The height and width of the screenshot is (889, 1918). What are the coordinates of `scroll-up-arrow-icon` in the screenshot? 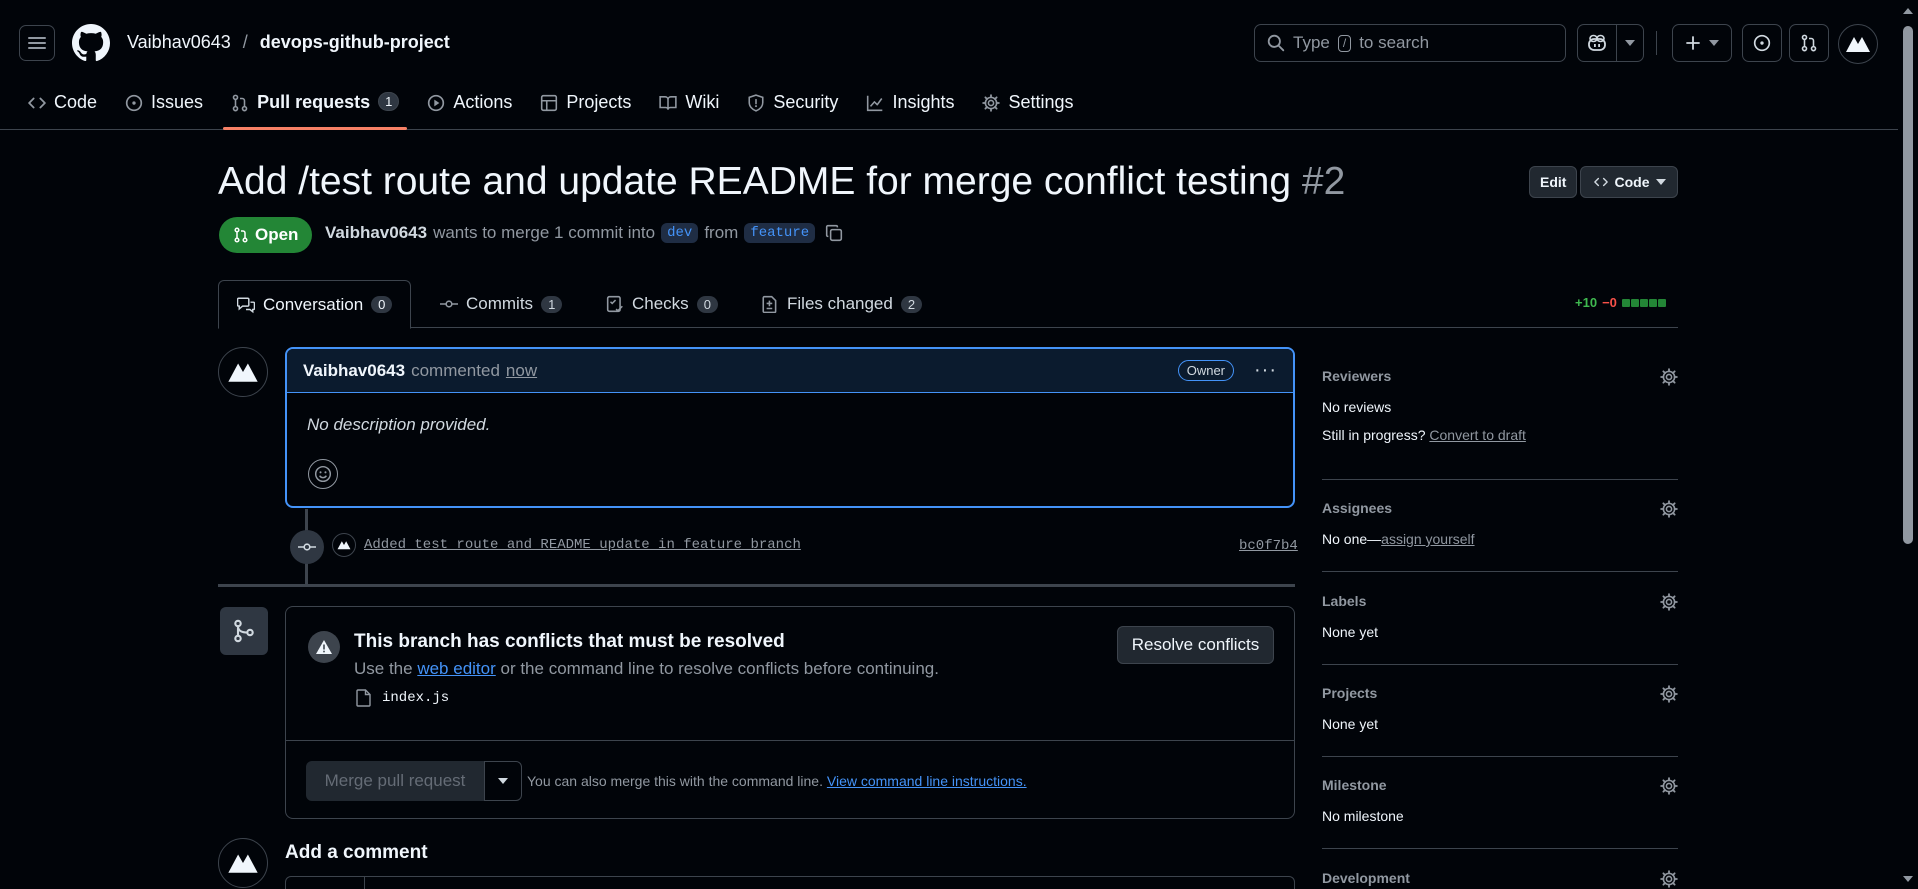 It's located at (1908, 11).